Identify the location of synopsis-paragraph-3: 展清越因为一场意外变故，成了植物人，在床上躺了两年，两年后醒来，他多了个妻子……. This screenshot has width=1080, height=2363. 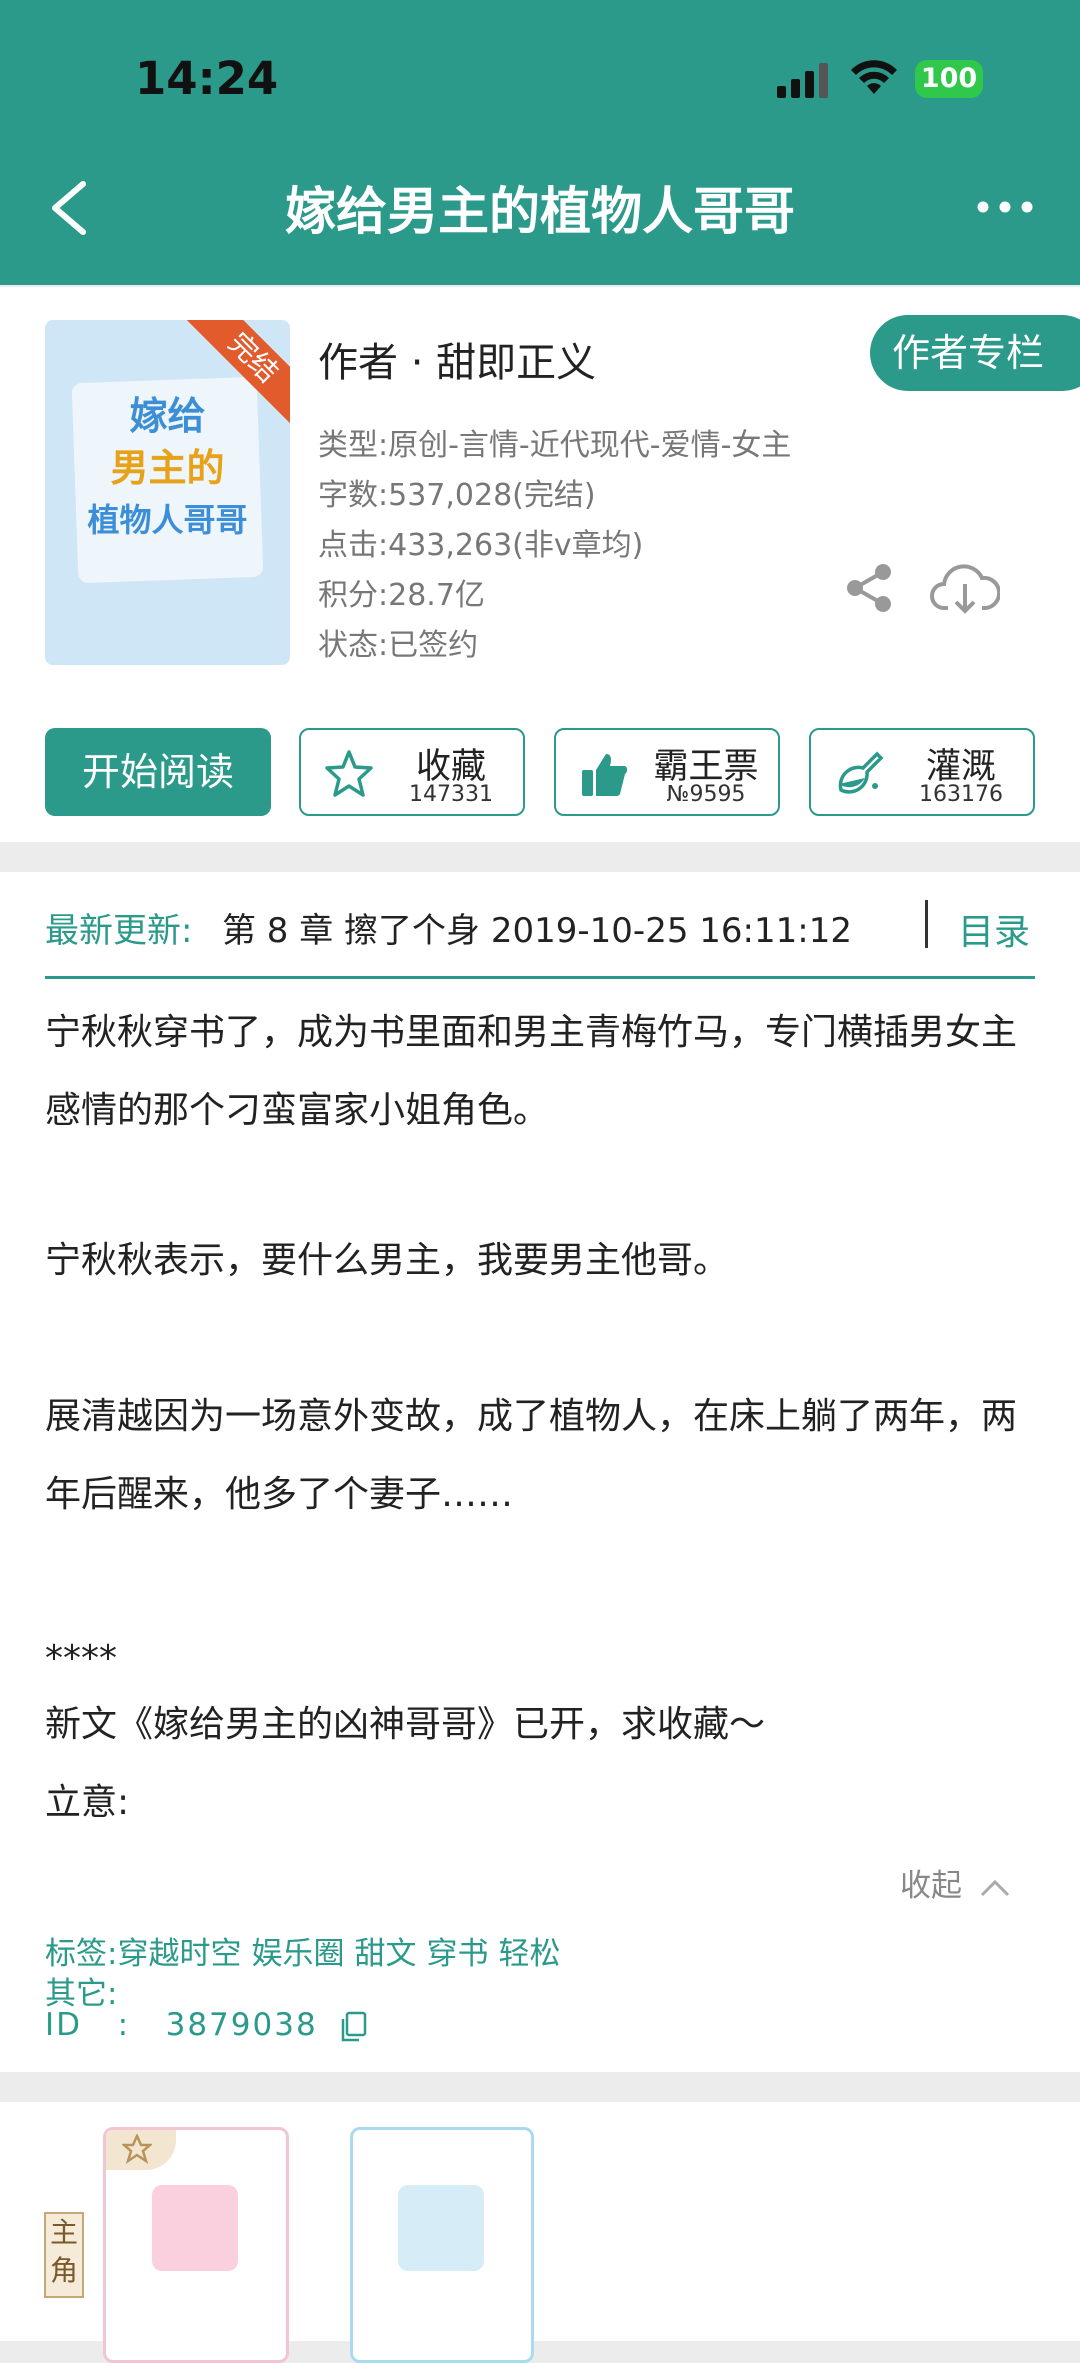
(531, 1455).